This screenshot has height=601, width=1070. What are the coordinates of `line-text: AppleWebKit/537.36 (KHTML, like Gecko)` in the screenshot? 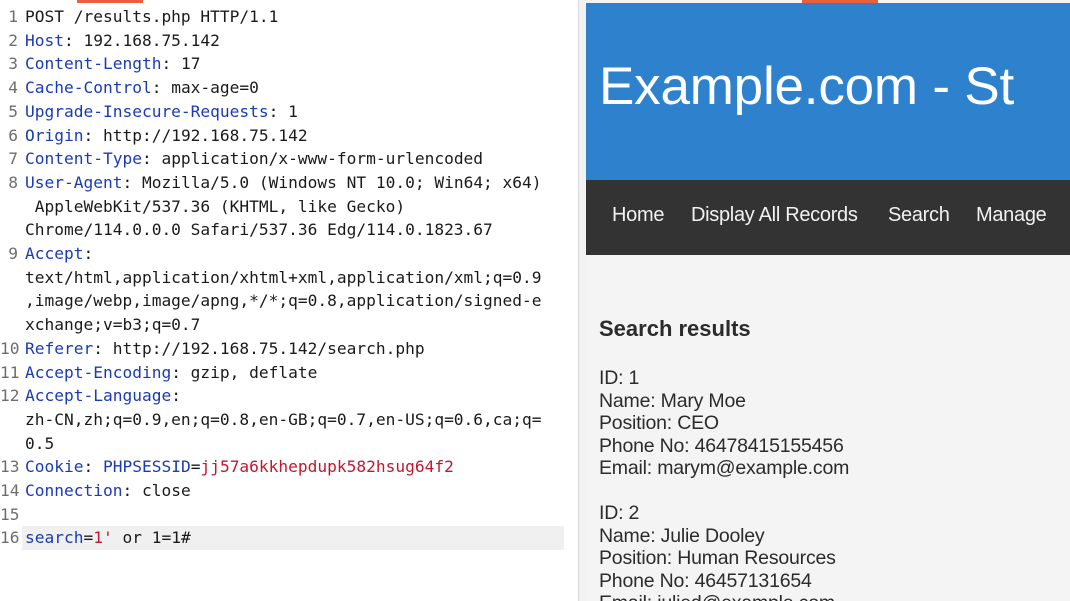 It's located at (215, 207).